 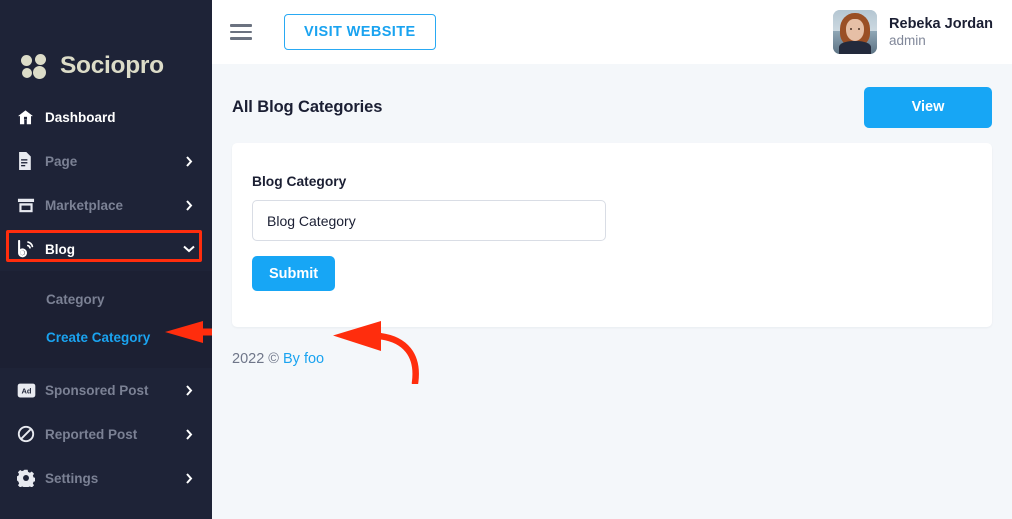 I want to click on page-title: All Blog Categories, so click(x=307, y=106).